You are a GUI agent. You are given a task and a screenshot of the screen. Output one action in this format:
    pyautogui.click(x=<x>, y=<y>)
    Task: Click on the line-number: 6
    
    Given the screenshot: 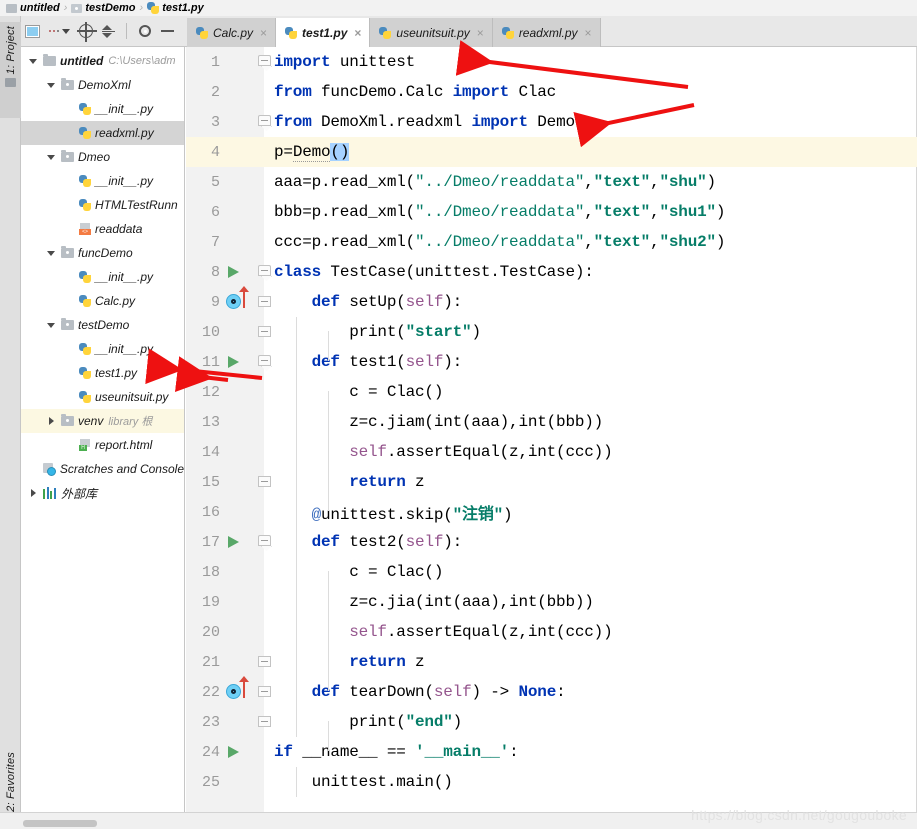 What is the action you would take?
    pyautogui.click(x=215, y=212)
    